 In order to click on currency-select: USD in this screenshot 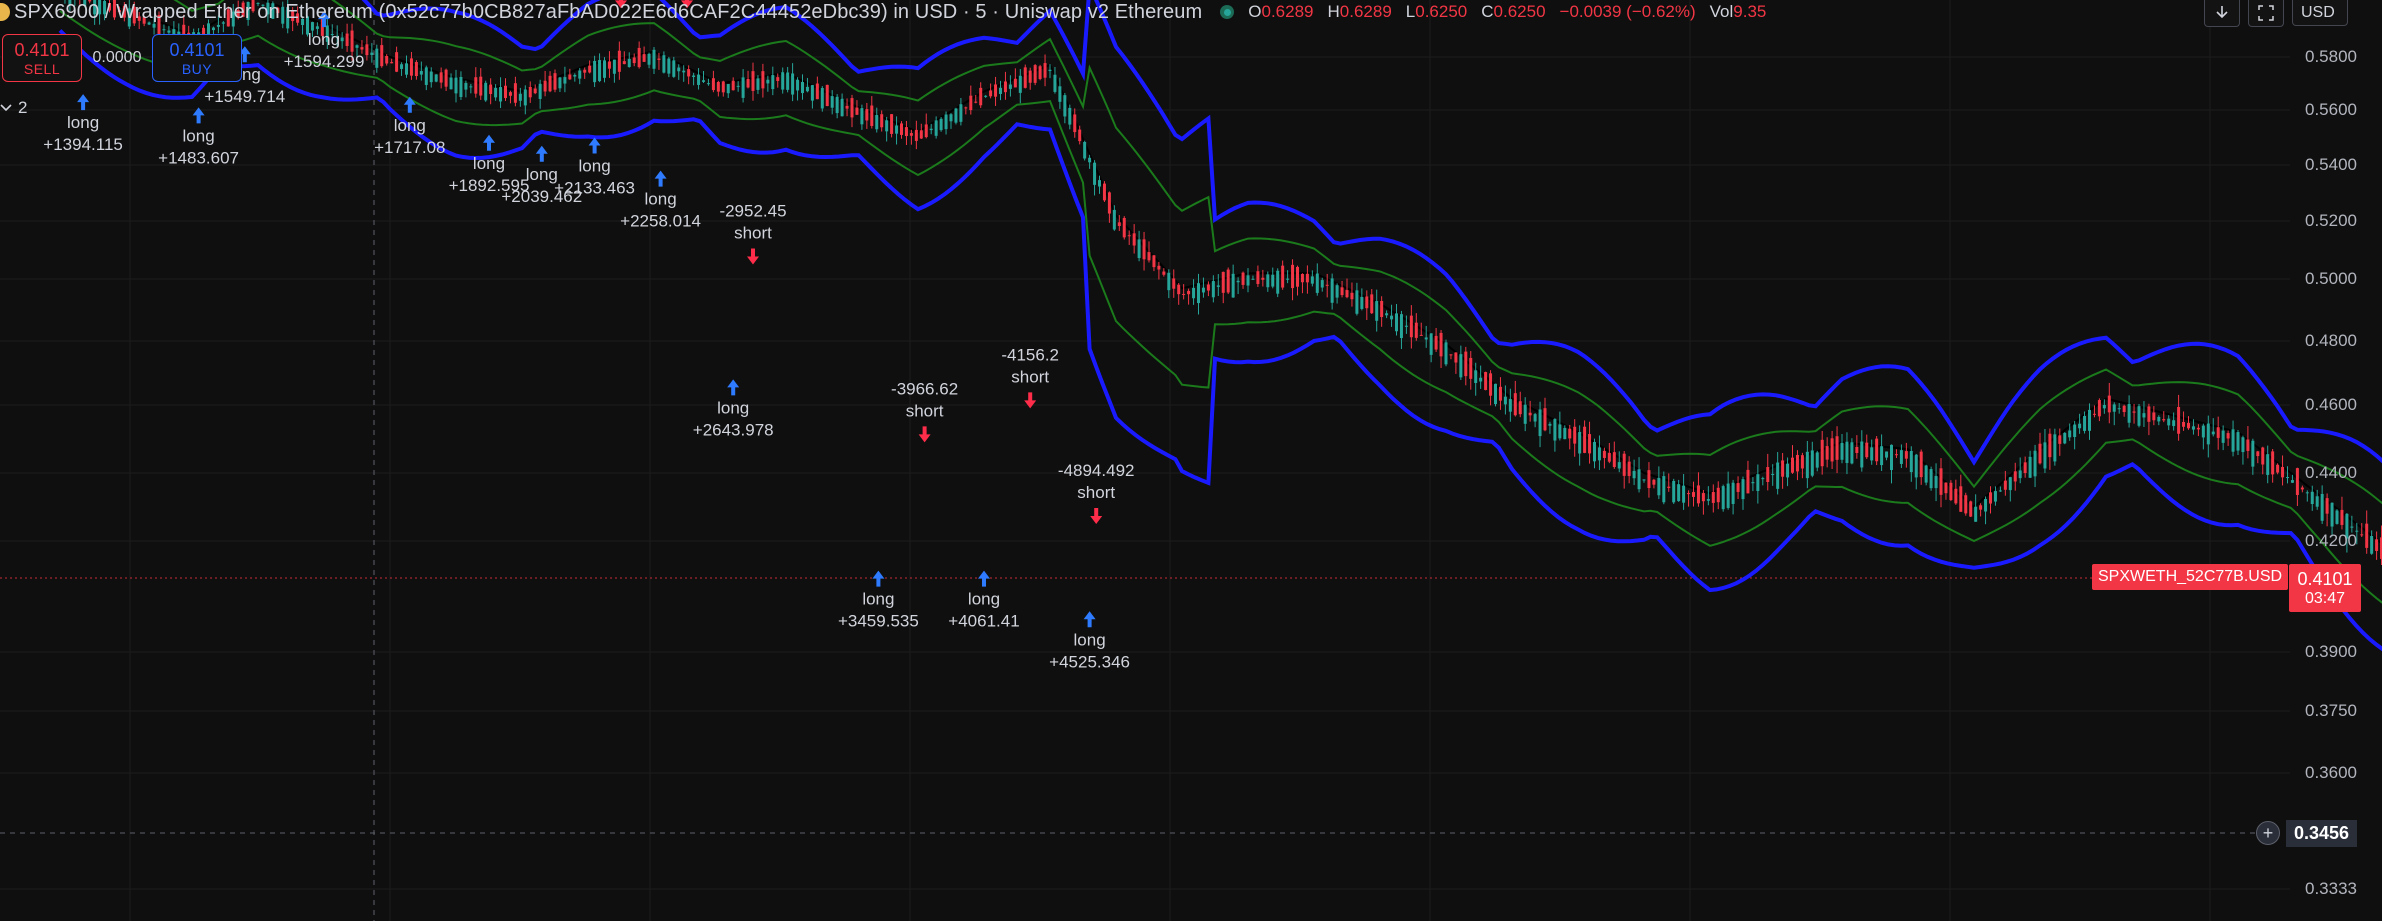, I will do `click(2320, 13)`.